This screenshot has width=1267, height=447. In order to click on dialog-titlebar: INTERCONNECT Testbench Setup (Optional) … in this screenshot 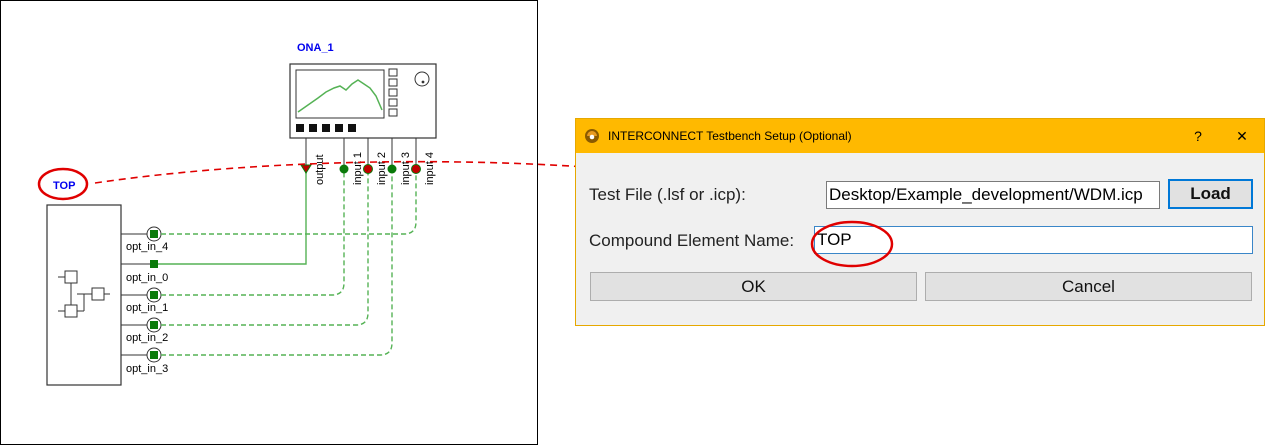, I will do `click(920, 136)`.